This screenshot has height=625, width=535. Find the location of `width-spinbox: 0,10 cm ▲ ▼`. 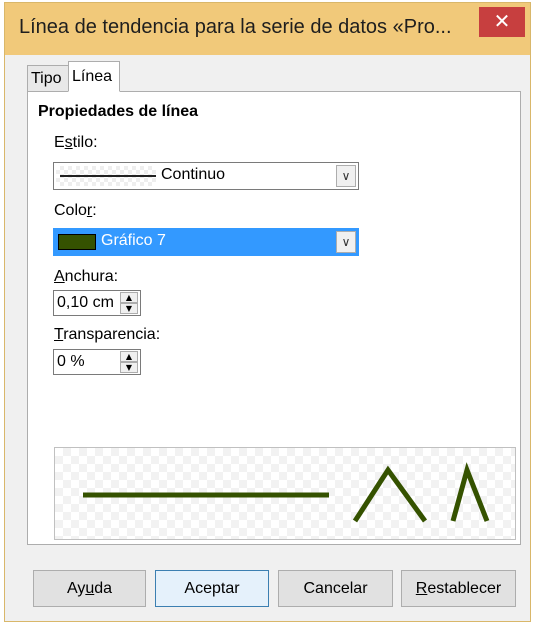

width-spinbox: 0,10 cm ▲ ▼ is located at coordinates (97, 303).